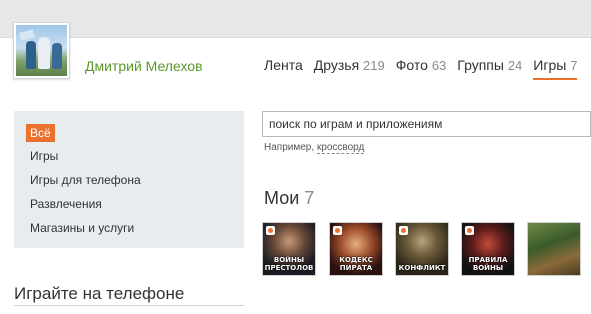 This screenshot has height=314, width=591. What do you see at coordinates (422, 249) in the screenshot?
I see `game-tile: КОНФЛИКТ` at bounding box center [422, 249].